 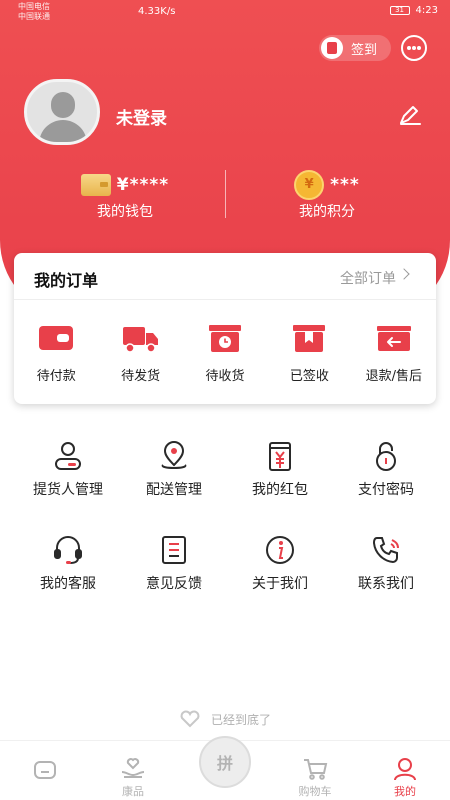 What do you see at coordinates (174, 584) in the screenshot?
I see `service-label: 意见反馈` at bounding box center [174, 584].